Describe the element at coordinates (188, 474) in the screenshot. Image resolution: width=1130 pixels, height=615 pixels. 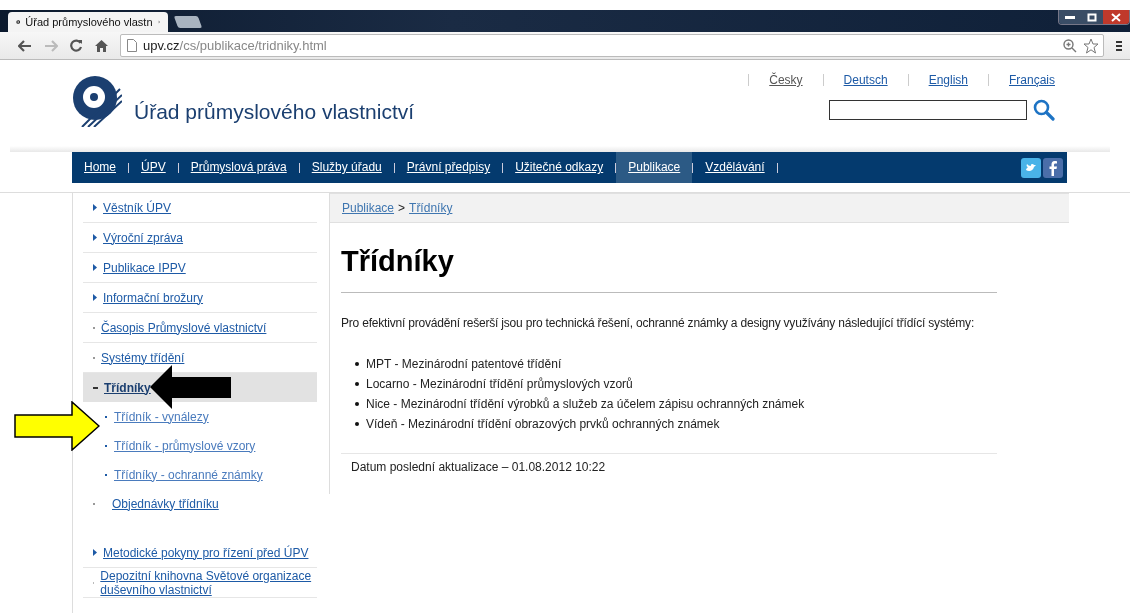
I see `sidebar-sublink: Třídníky - ochranné známky` at that location.